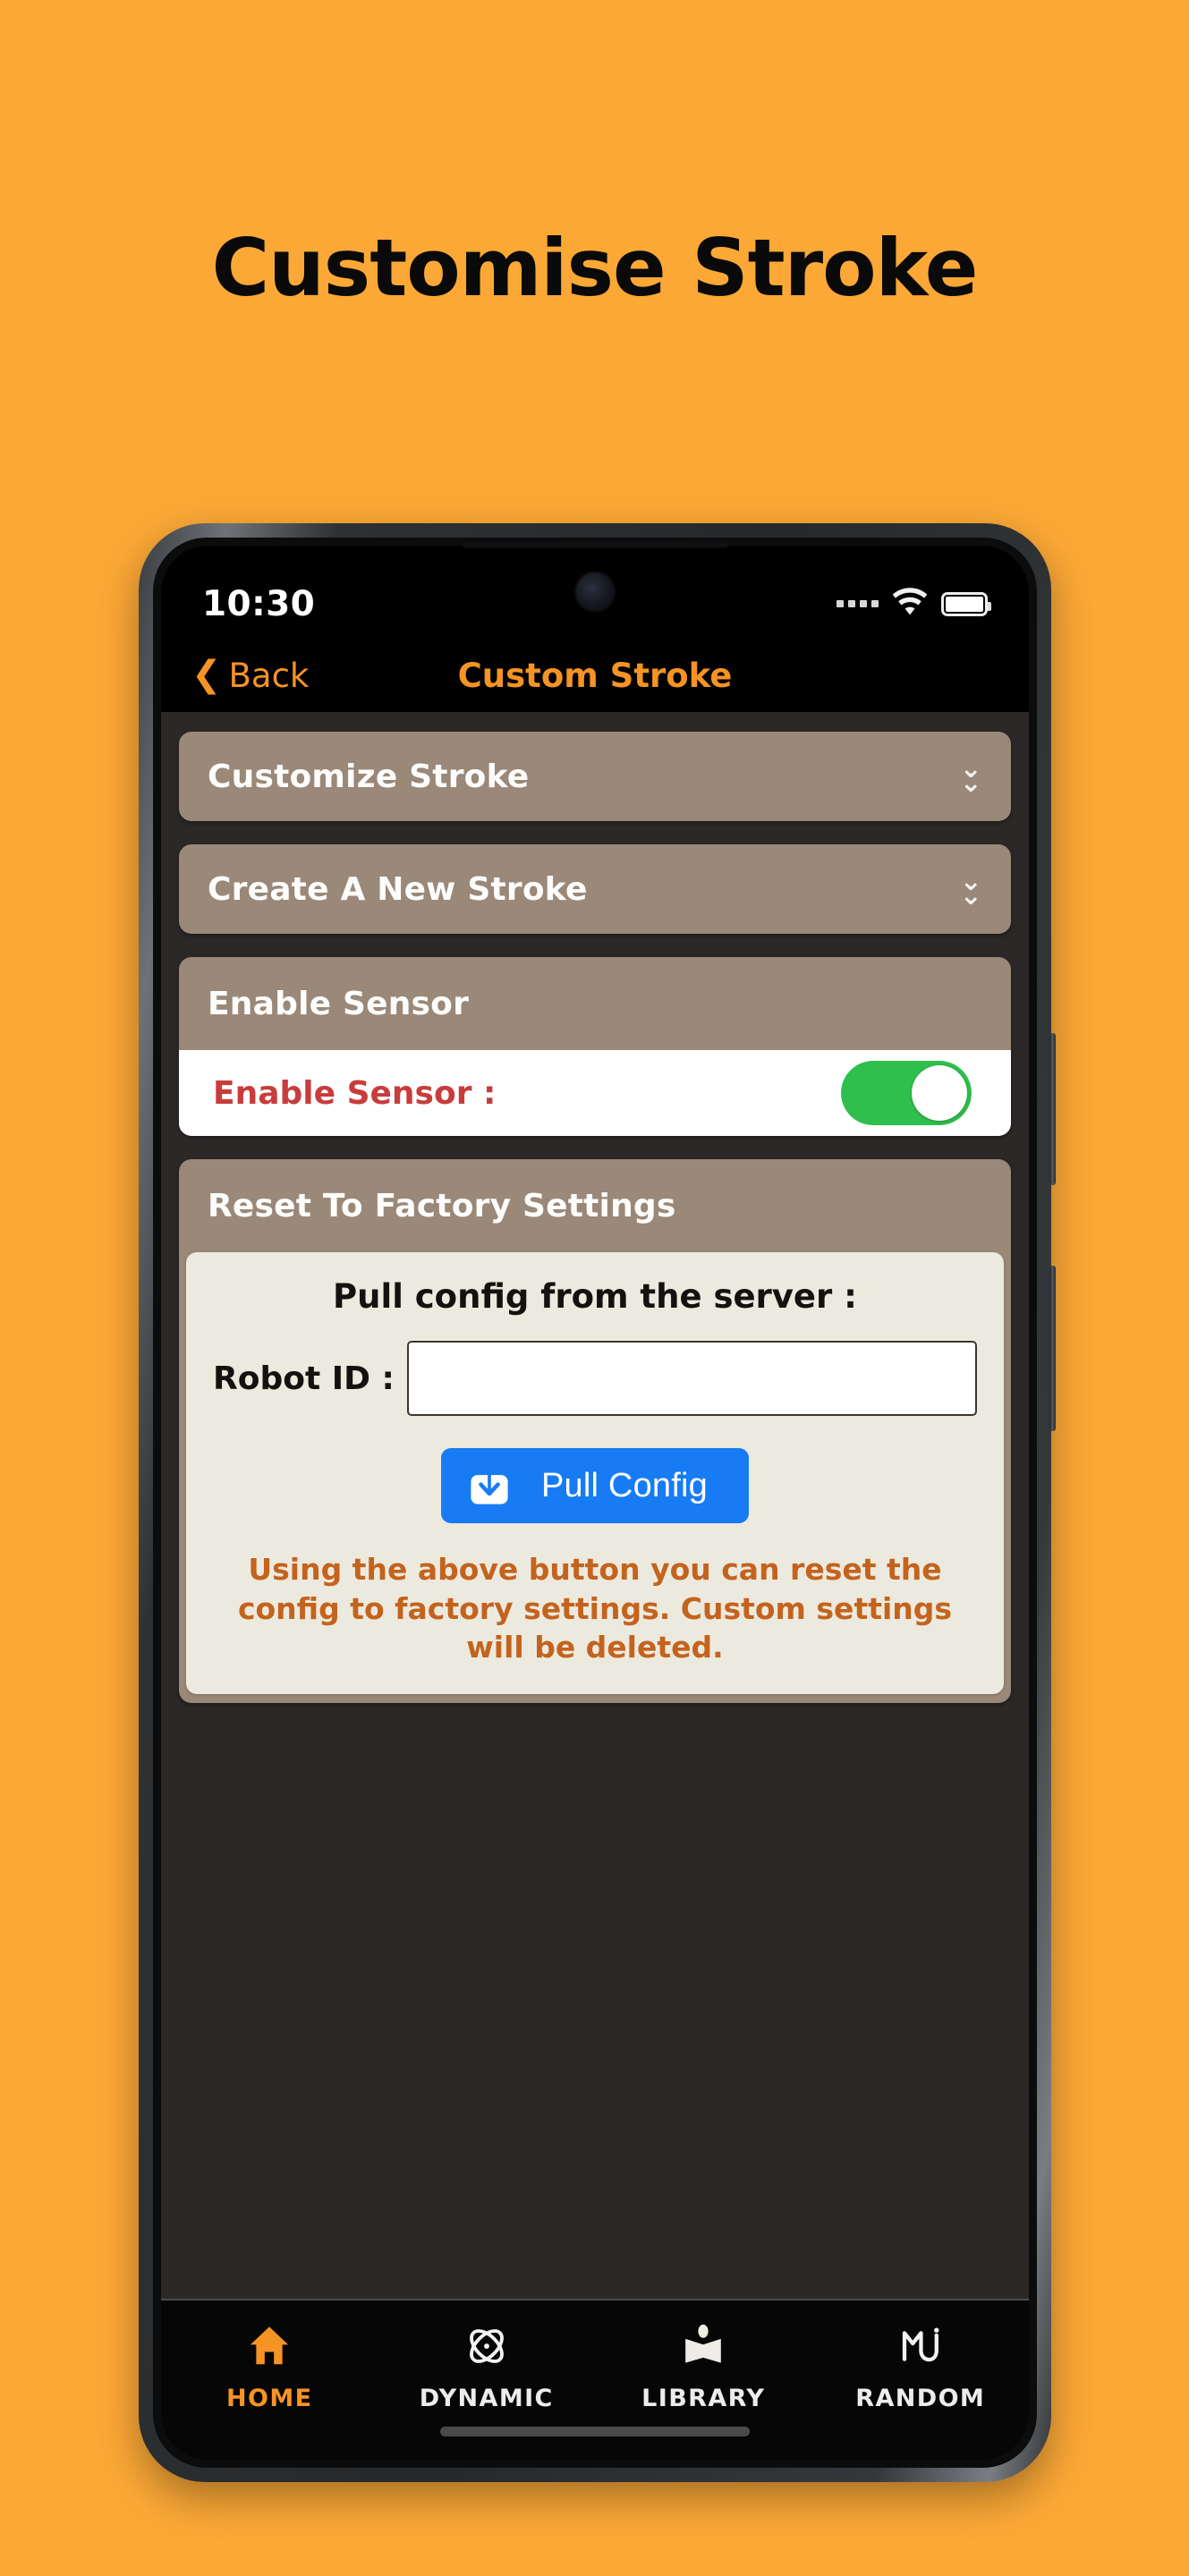  Describe the element at coordinates (703, 2346) in the screenshot. I see `book-icon` at that location.